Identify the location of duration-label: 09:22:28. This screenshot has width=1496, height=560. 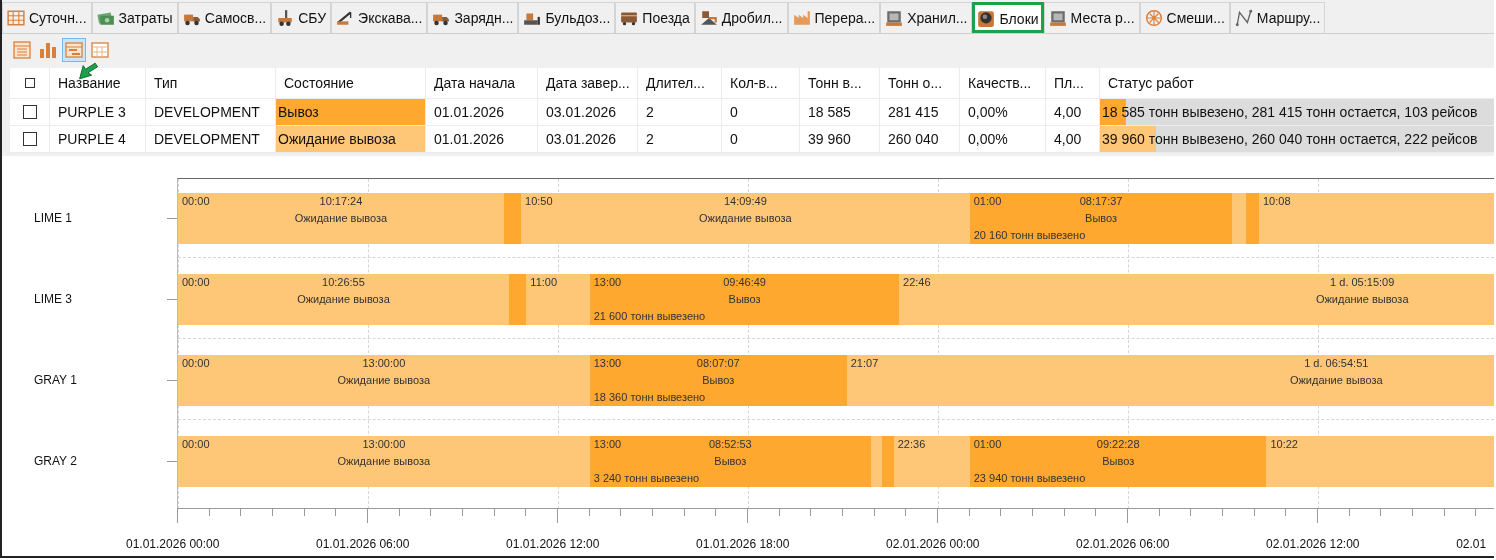
(1118, 444).